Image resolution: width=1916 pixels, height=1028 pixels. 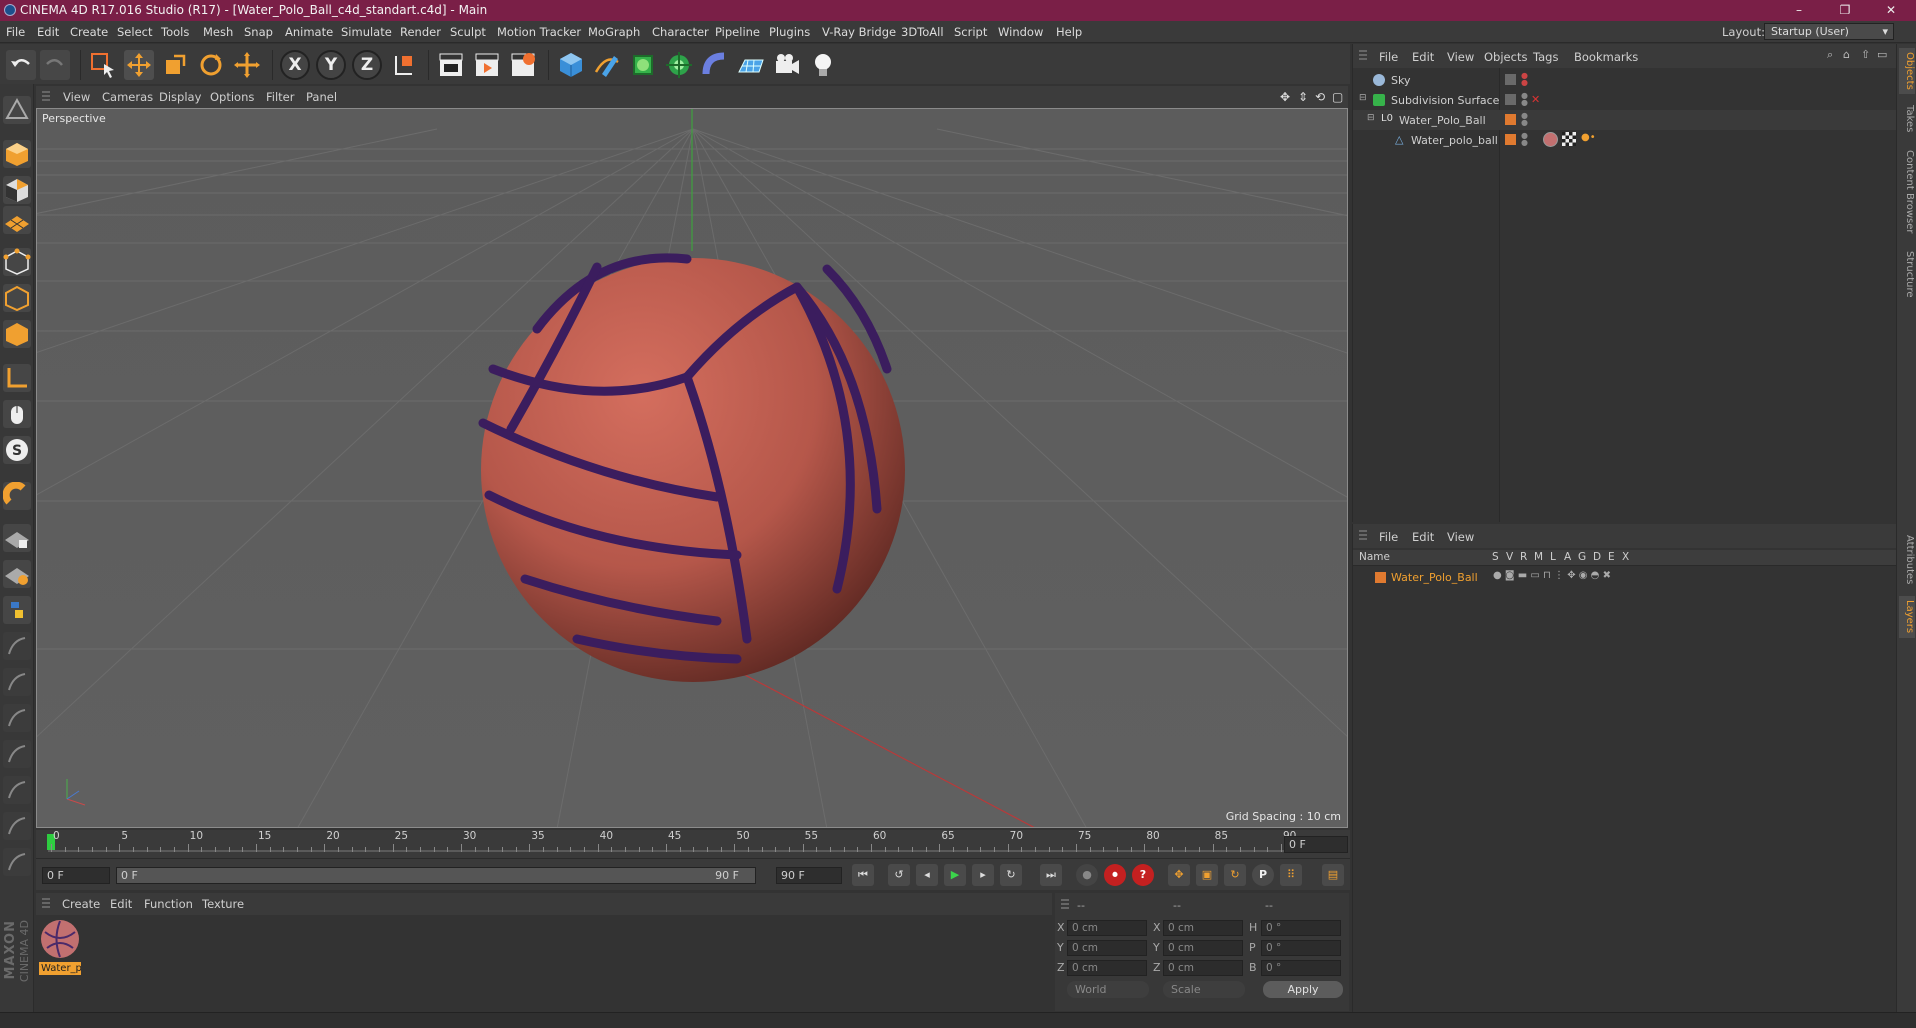 I want to click on sculpt-tool-1-button, so click(x=17, y=646).